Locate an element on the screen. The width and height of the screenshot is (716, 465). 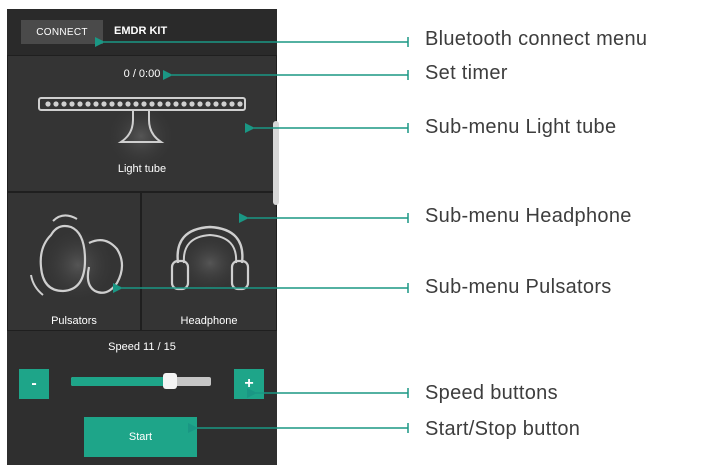
annotation-speed: Speed buttons is located at coordinates (491, 393).